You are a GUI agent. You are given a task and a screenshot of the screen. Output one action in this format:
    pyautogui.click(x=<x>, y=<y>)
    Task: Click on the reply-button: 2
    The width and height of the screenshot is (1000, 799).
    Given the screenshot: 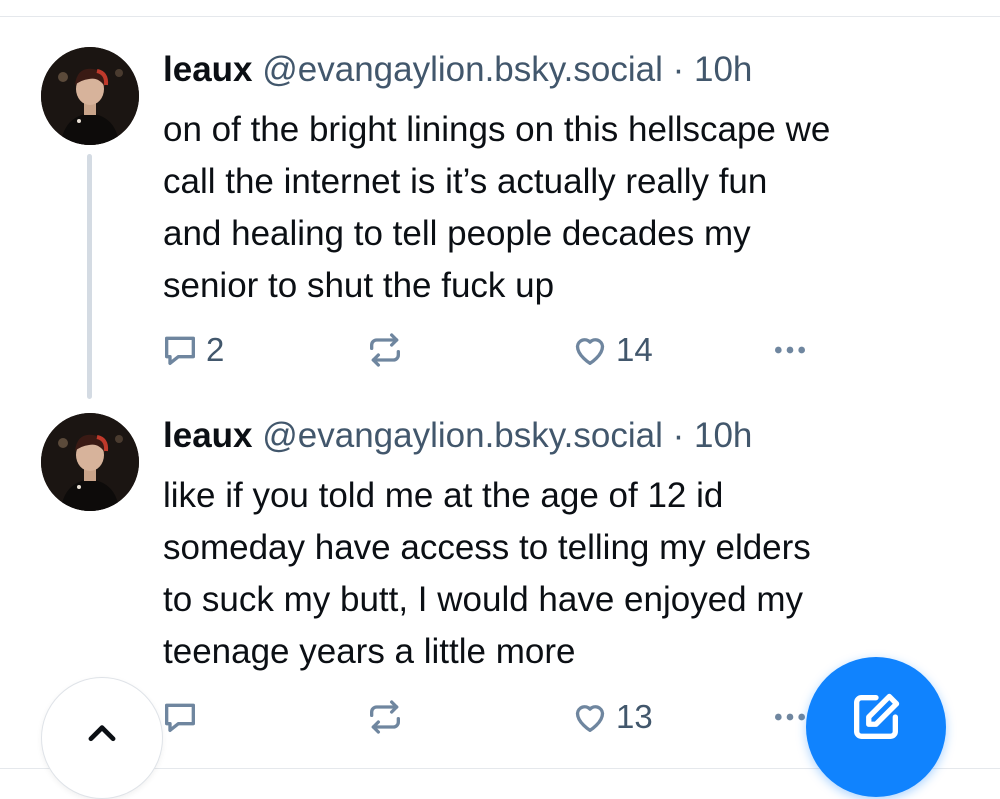 What is the action you would take?
    pyautogui.click(x=192, y=350)
    